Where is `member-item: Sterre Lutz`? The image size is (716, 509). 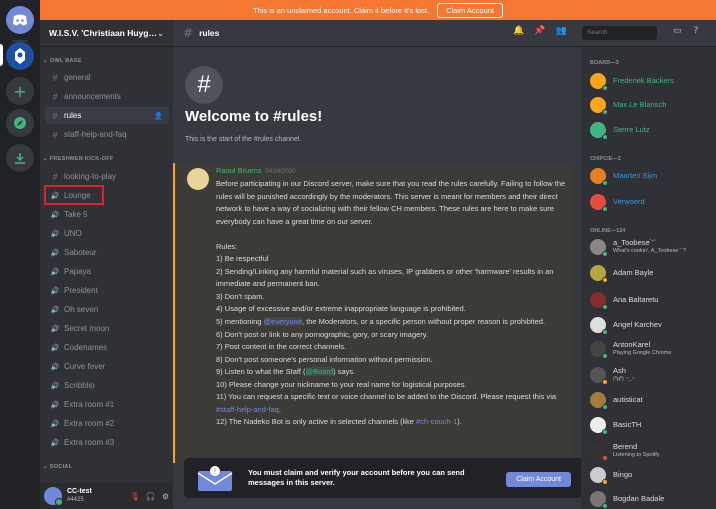
member-item: Sterre Lutz is located at coordinates (620, 130).